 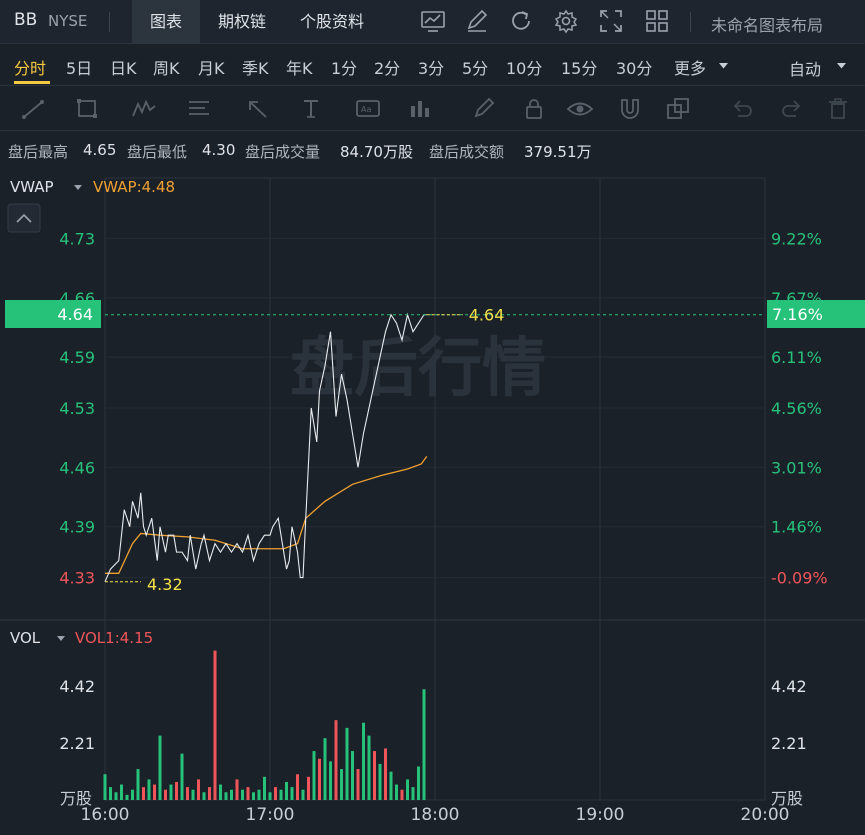 What do you see at coordinates (77, 578) in the screenshot?
I see `price-tick-label: 4.33` at bounding box center [77, 578].